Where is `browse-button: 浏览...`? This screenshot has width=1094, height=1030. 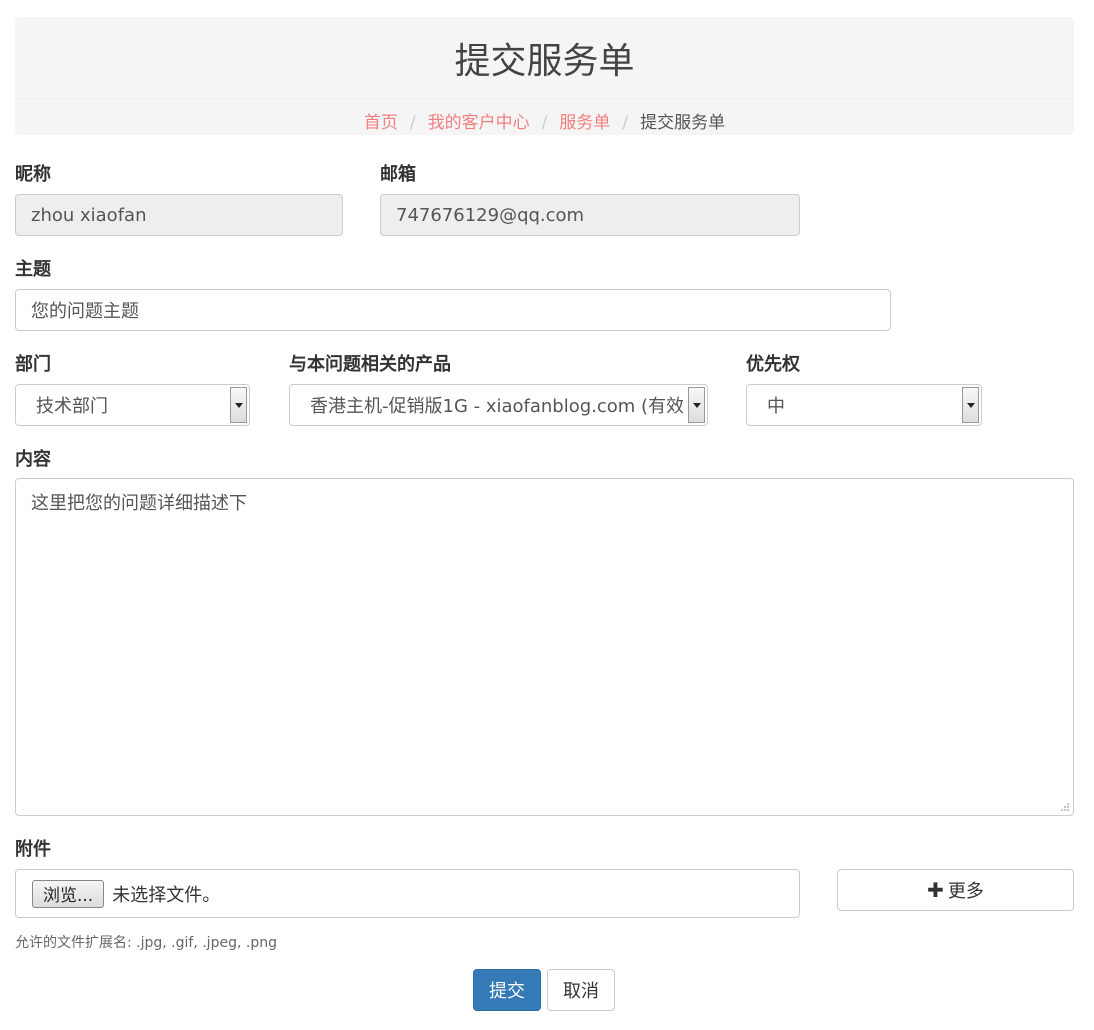 browse-button: 浏览... is located at coordinates (68, 893).